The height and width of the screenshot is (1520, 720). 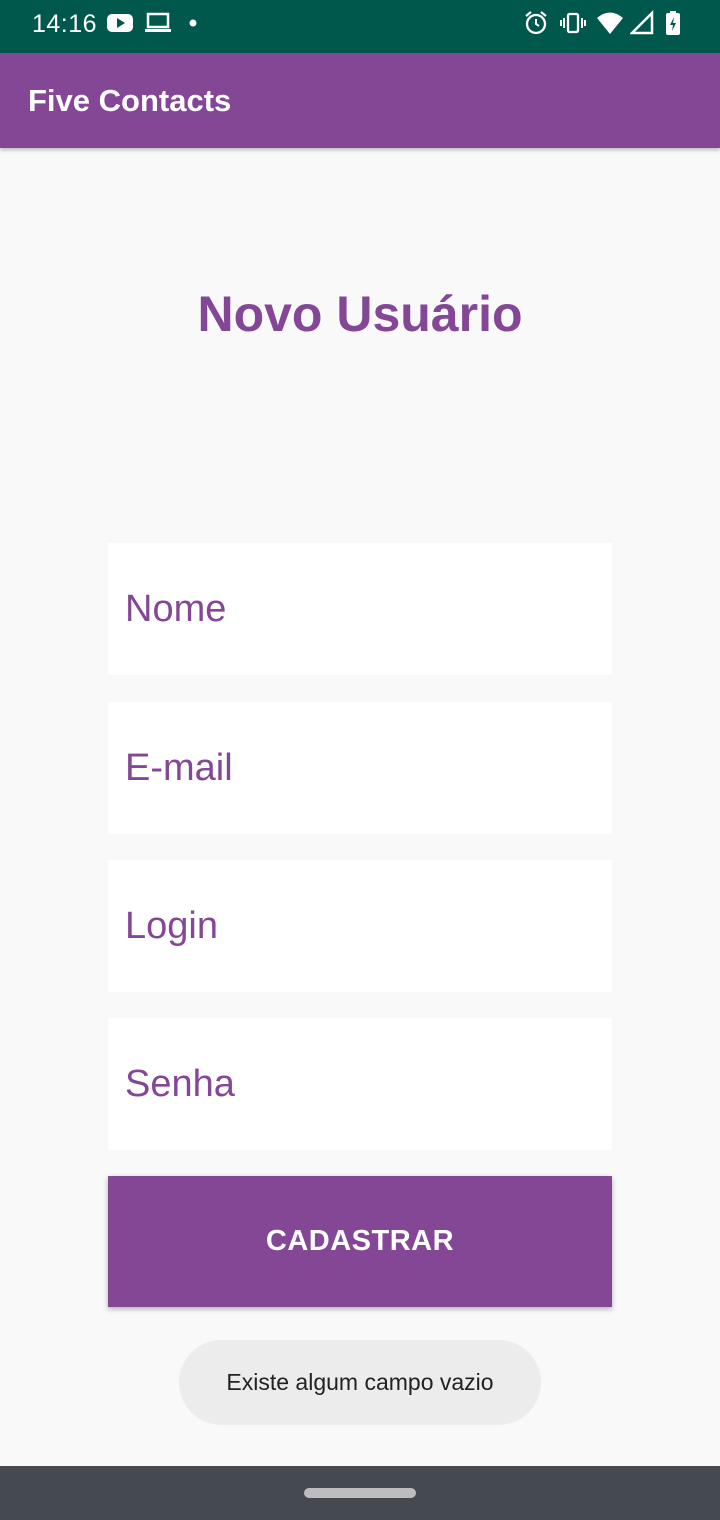 I want to click on register-button: CADASTRAR, so click(x=360, y=1241).